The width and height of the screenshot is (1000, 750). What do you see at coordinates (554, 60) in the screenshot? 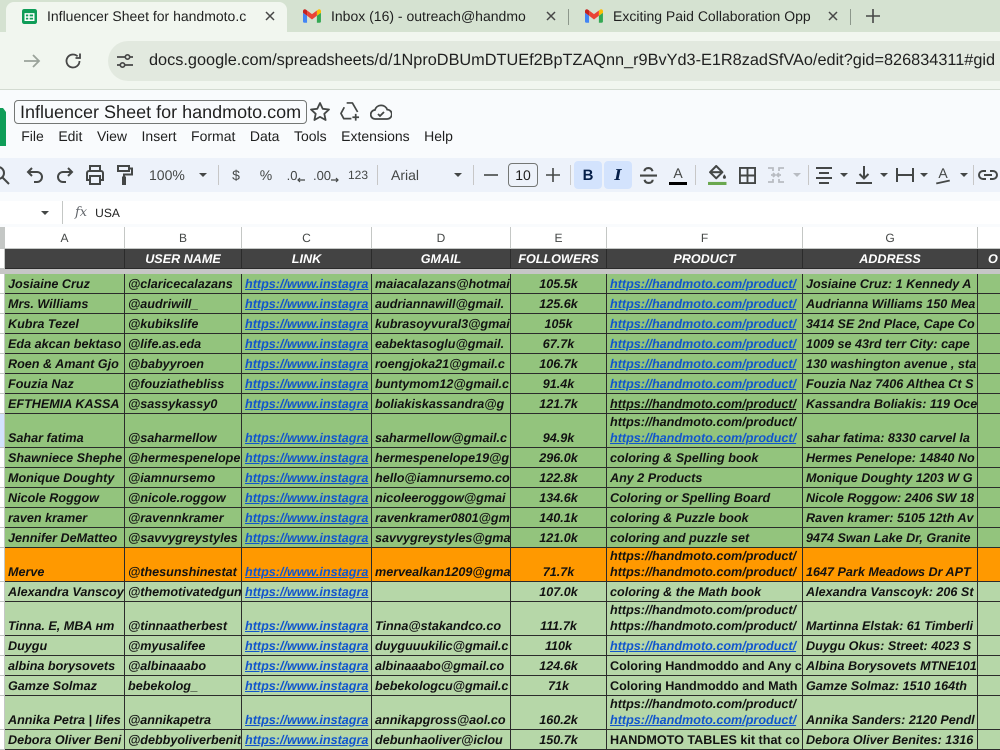
I see `address-bar: docs.google.com/spreadsheets/d/1NproDBUmDTUEf2BpTZAQnn_r9BvYd3-E1R8zadSfVAo/edit?gid=826834311#gid` at bounding box center [554, 60].